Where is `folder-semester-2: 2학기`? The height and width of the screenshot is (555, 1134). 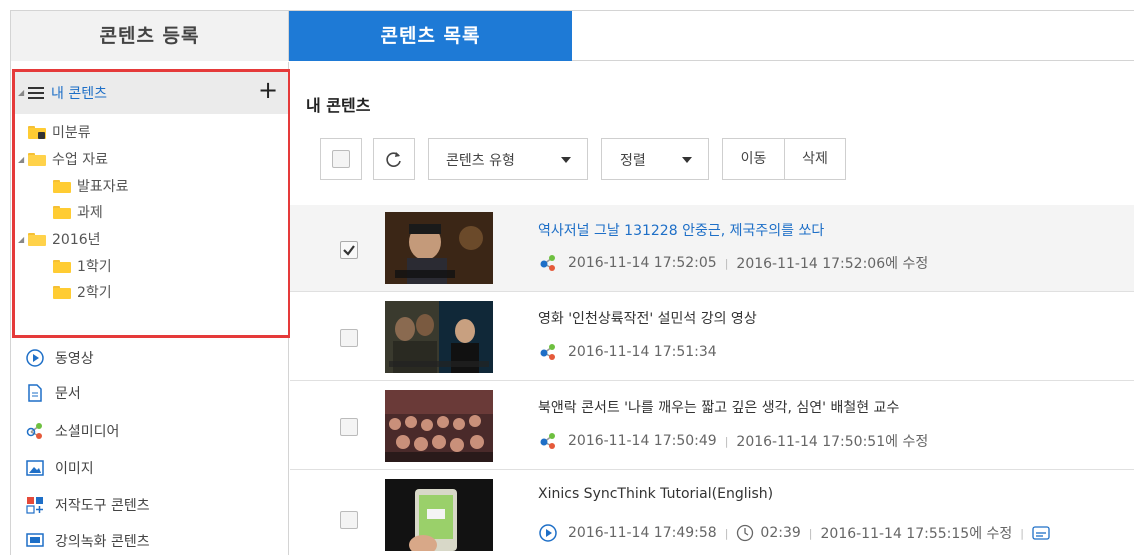
folder-semester-2: 2학기 is located at coordinates (82, 292).